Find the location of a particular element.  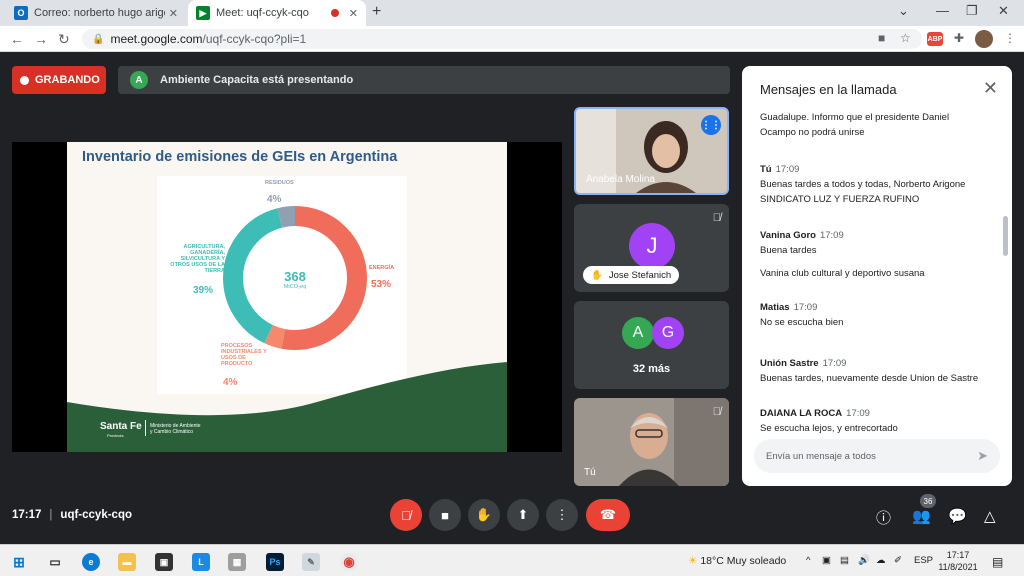

leave-call-button: ☎ is located at coordinates (608, 515).